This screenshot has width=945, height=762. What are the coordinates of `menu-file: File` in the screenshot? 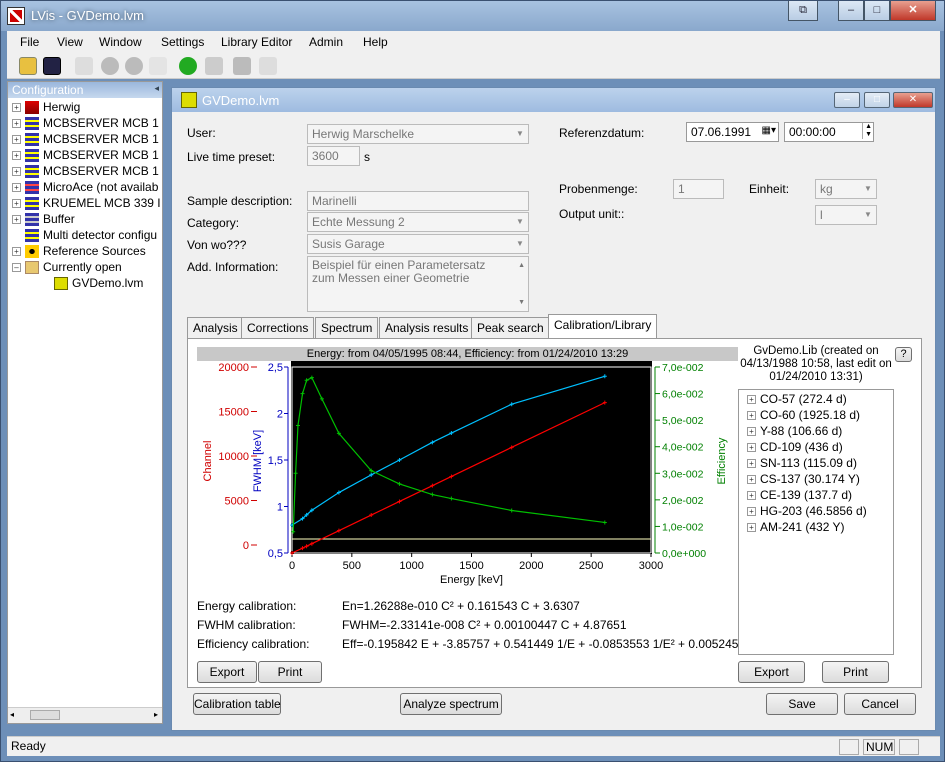 It's located at (29, 42).